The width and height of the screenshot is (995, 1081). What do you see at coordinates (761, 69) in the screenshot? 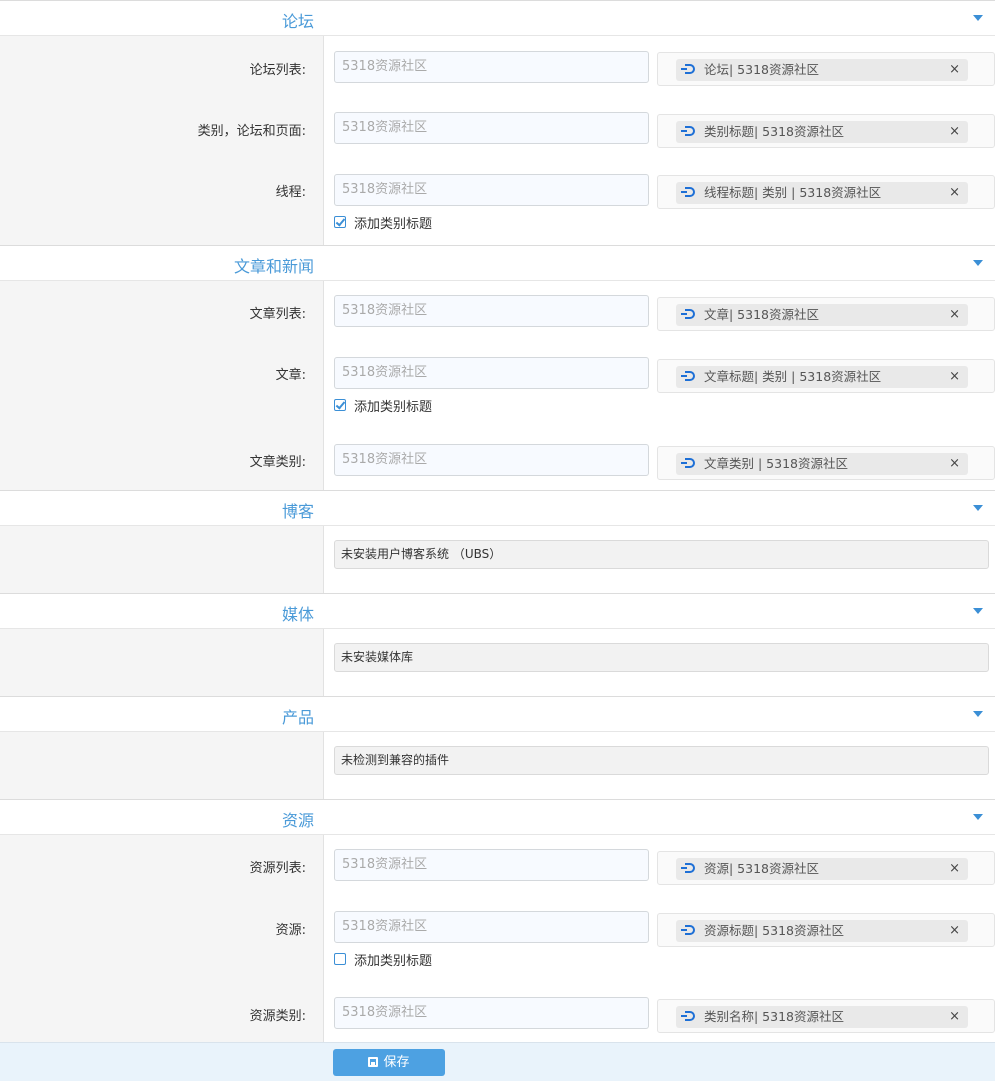
I see `token-text: 论坛| 5318资源社区` at bounding box center [761, 69].